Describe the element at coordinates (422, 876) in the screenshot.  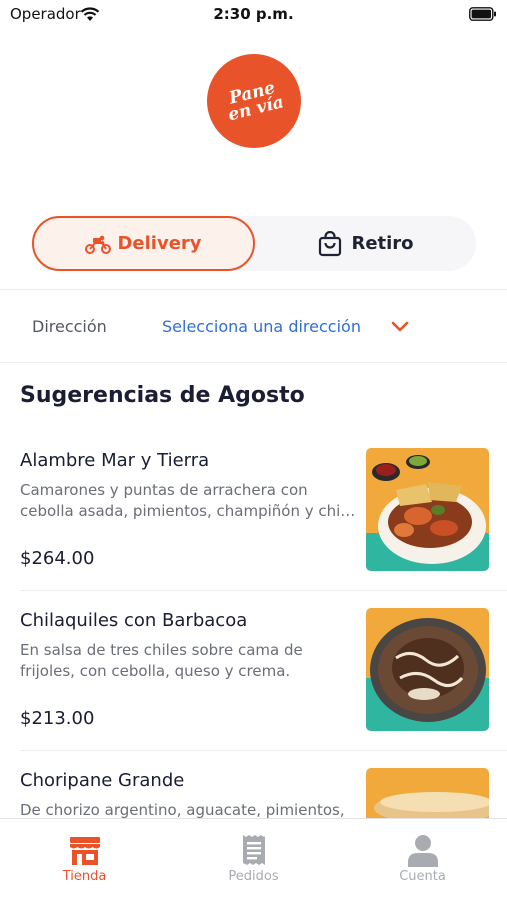
I see `tab-label: Cuenta` at that location.